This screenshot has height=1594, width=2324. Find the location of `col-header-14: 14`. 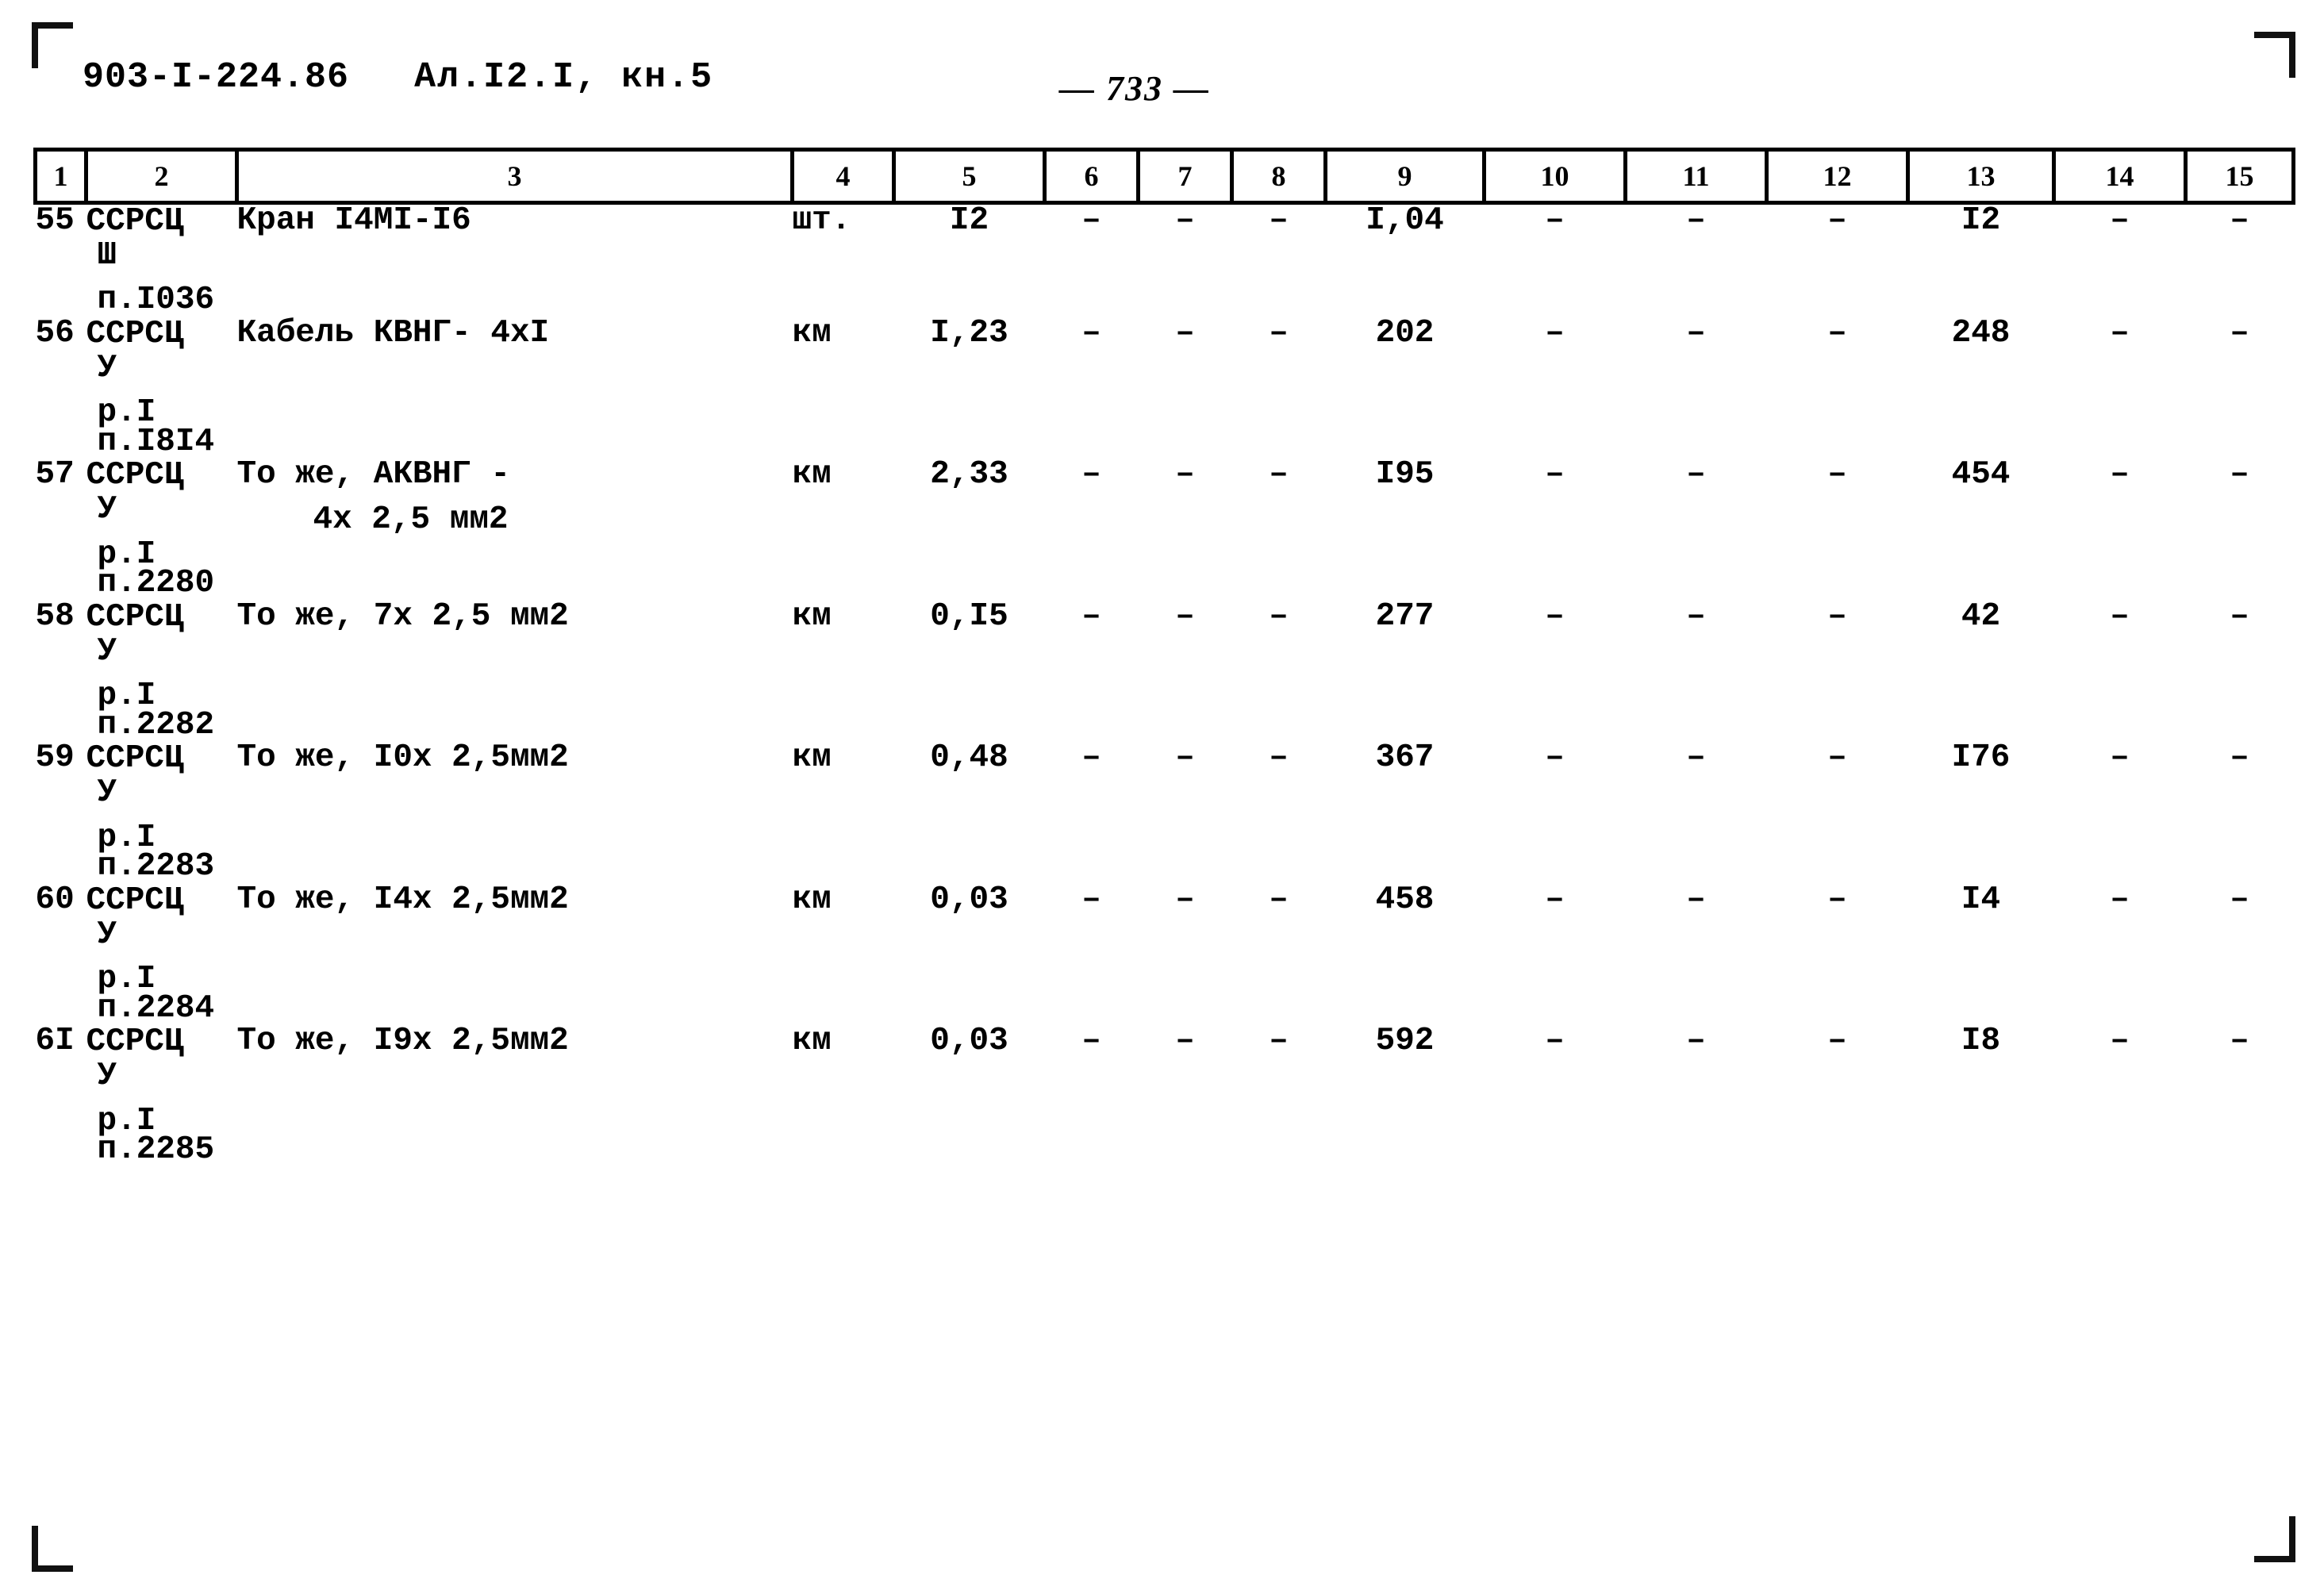

col-header-14: 14 is located at coordinates (2120, 176).